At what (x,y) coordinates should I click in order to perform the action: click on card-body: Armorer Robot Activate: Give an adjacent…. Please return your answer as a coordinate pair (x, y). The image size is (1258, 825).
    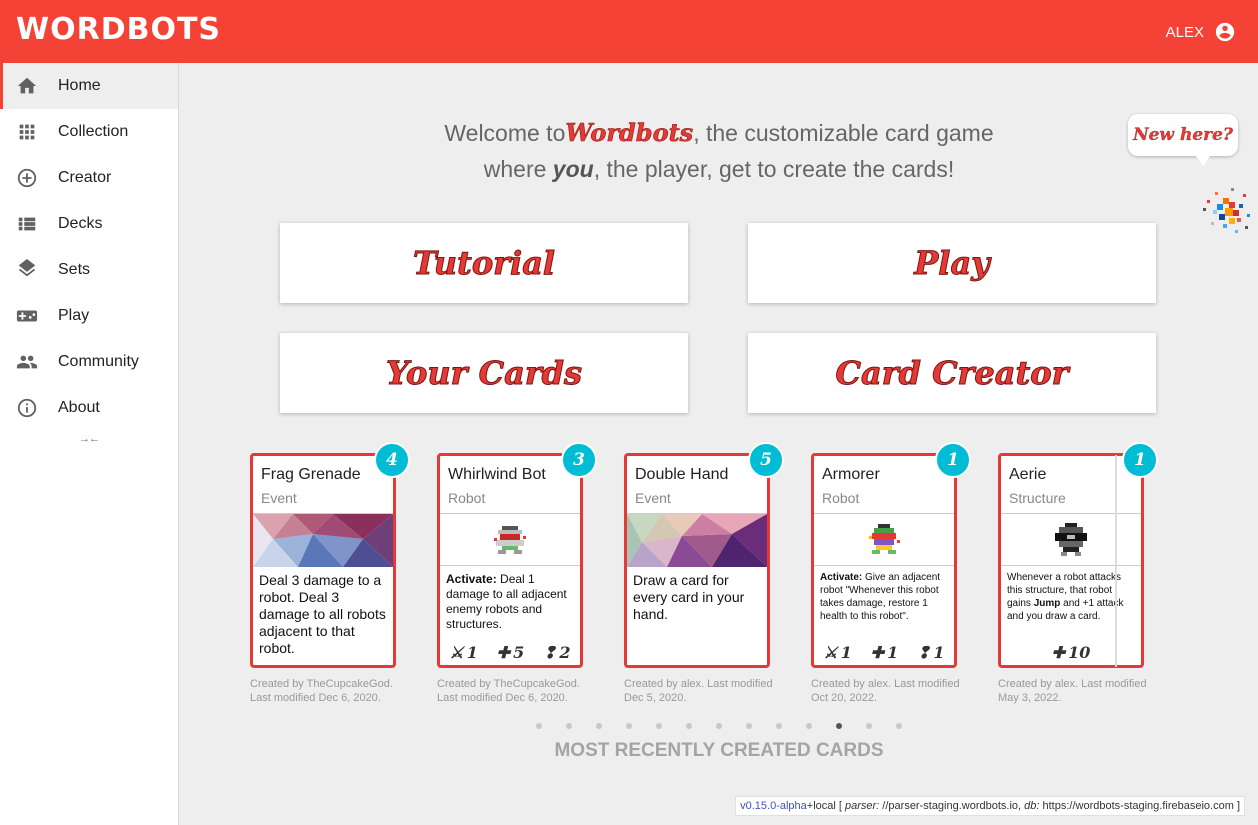
    Looking at the image, I should click on (884, 560).